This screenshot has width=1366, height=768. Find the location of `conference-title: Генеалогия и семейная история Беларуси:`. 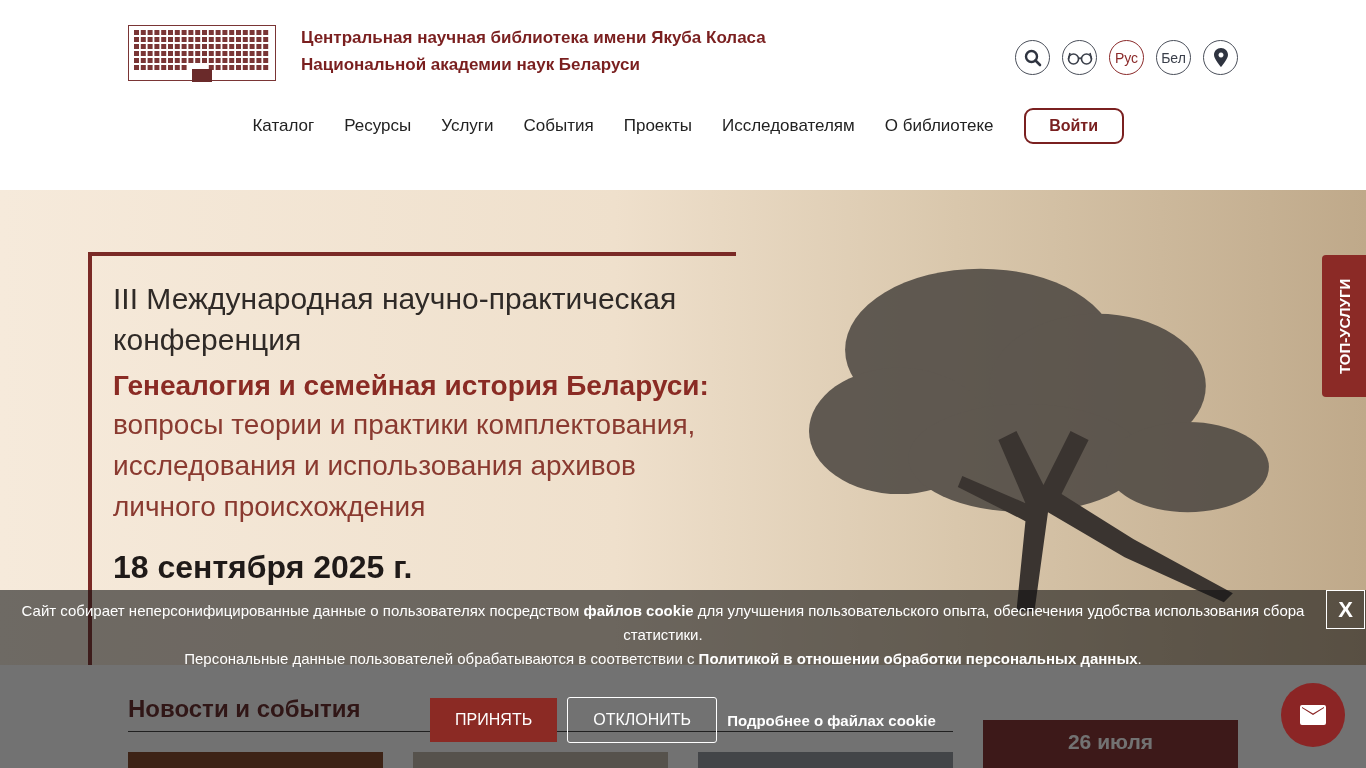

conference-title: Генеалогия и семейная история Беларуси: is located at coordinates (411, 386).